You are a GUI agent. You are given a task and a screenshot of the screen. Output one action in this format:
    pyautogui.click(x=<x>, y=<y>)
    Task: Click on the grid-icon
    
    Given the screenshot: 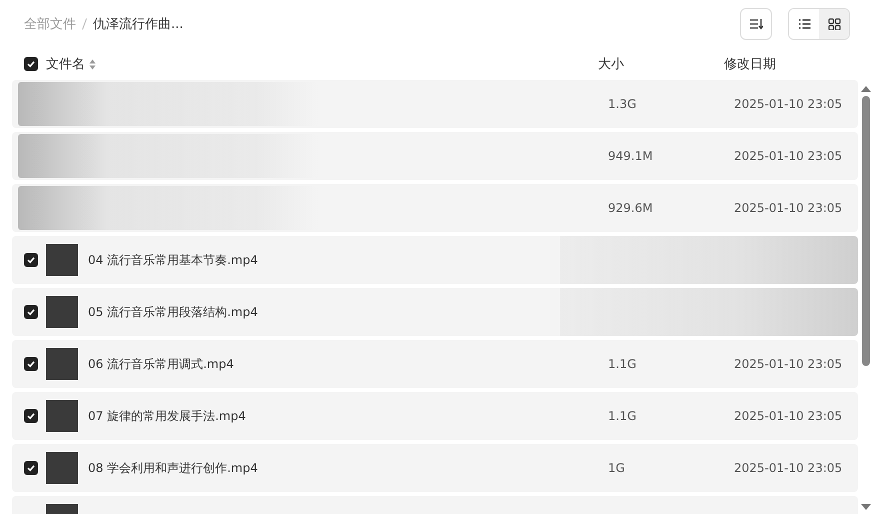 What is the action you would take?
    pyautogui.click(x=834, y=24)
    